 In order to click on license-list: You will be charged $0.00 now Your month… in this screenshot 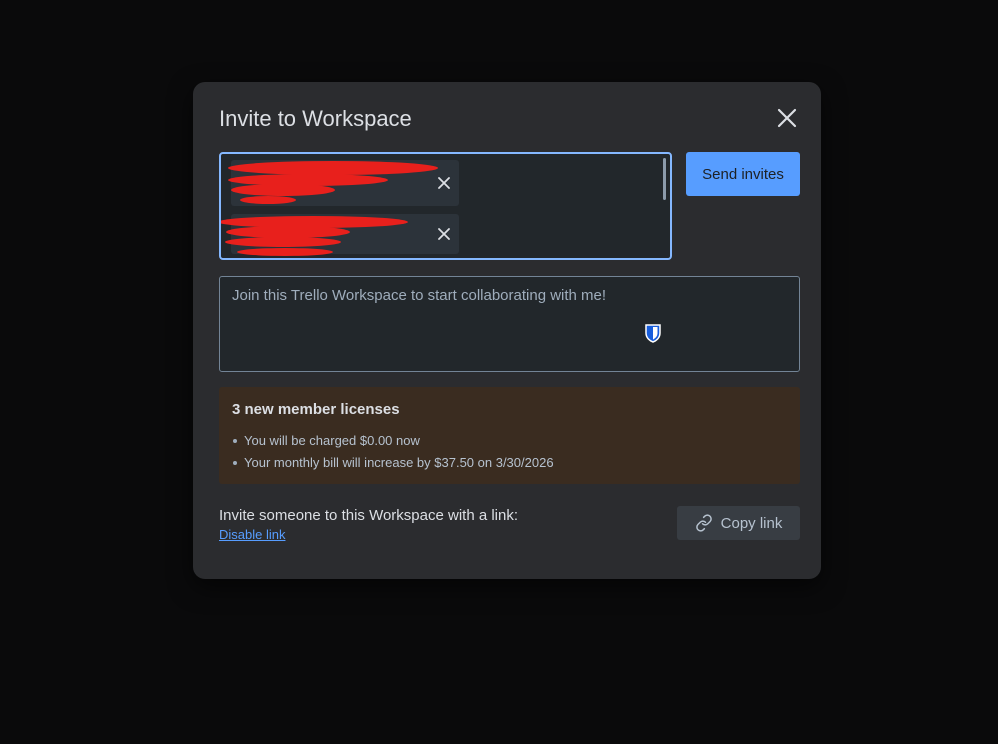, I will do `click(509, 452)`.